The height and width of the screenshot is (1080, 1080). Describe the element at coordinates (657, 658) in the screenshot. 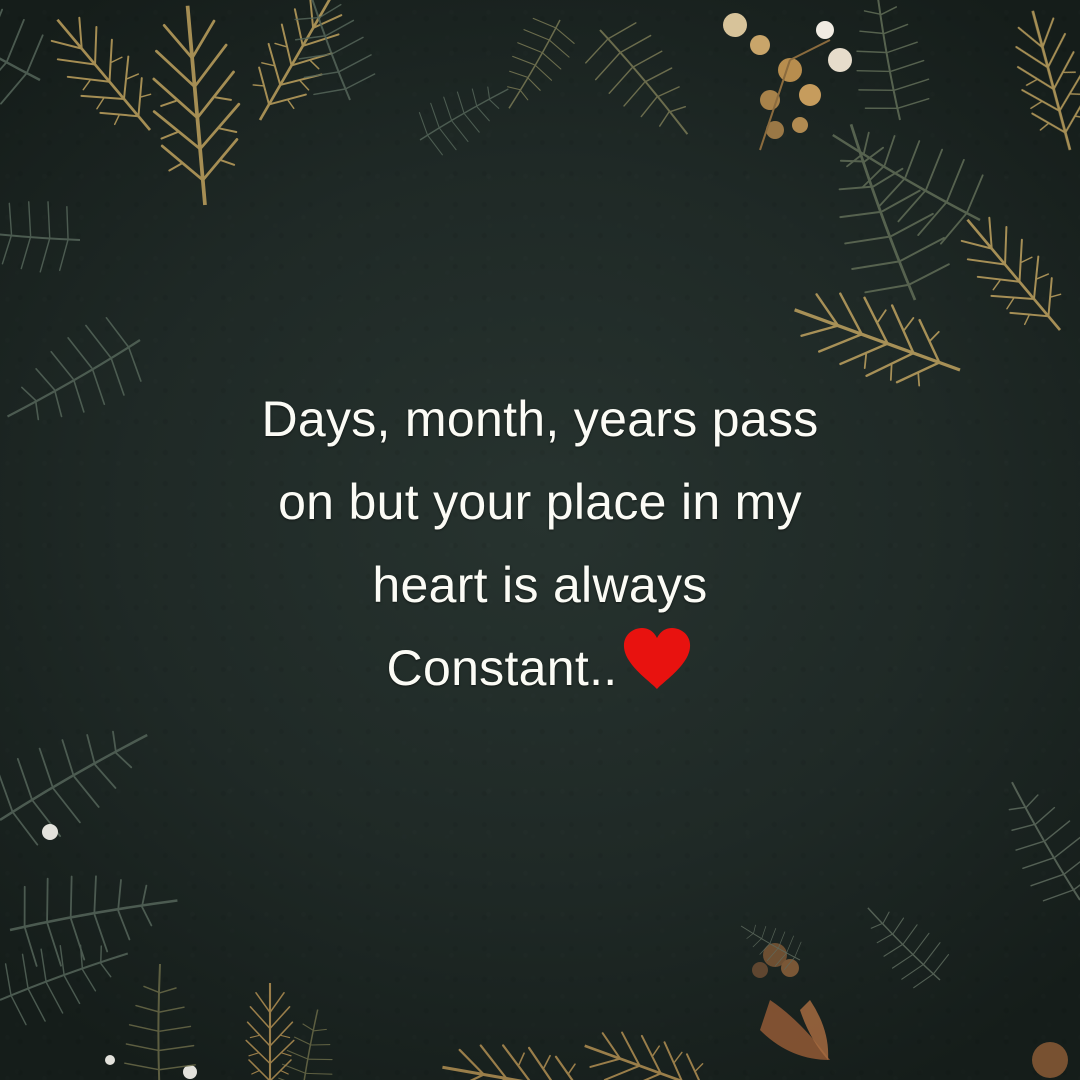

I see `heart-icon` at that location.